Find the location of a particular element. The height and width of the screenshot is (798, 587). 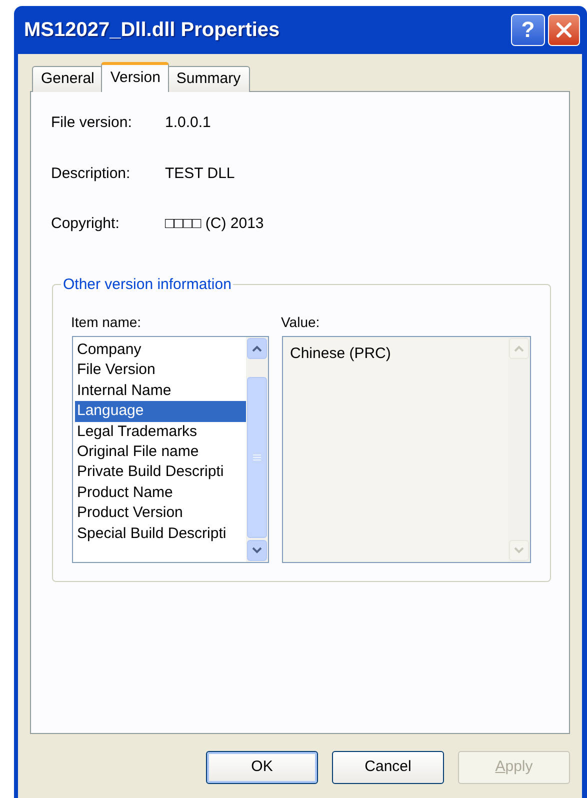

list-item: Company is located at coordinates (160, 350).